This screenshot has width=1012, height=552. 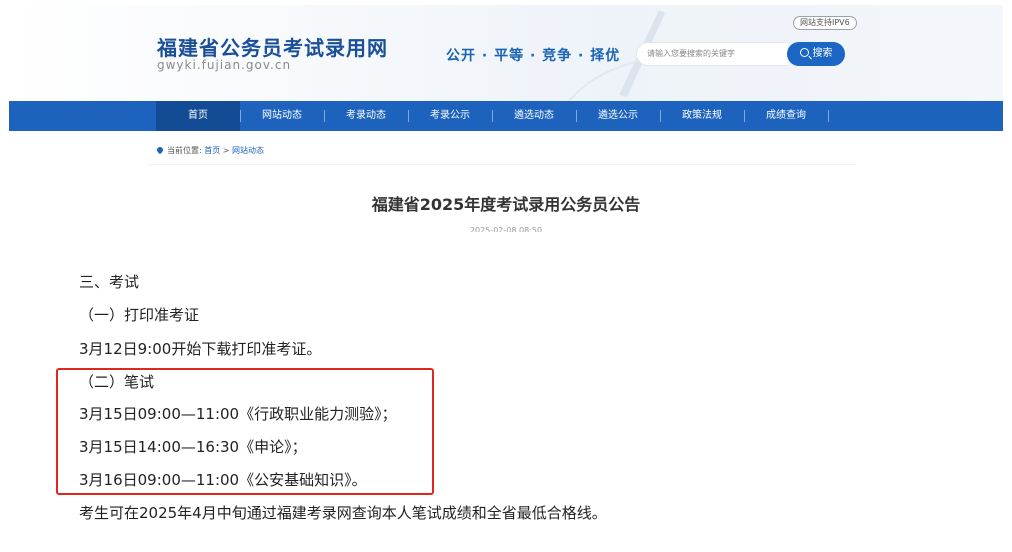 I want to click on site-domain: gwyki.fujian.gov.cn, so click(x=224, y=65).